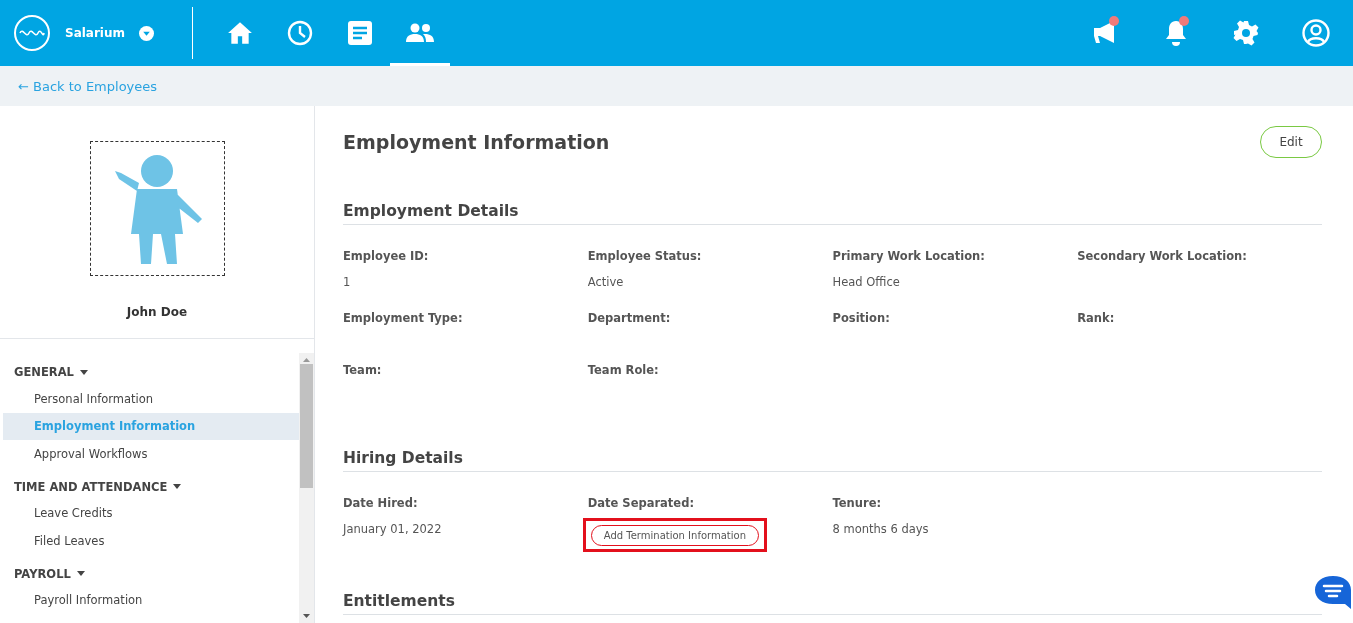 The height and width of the screenshot is (623, 1353). Describe the element at coordinates (151, 600) in the screenshot. I see `sidebar-item: Payroll Information` at that location.